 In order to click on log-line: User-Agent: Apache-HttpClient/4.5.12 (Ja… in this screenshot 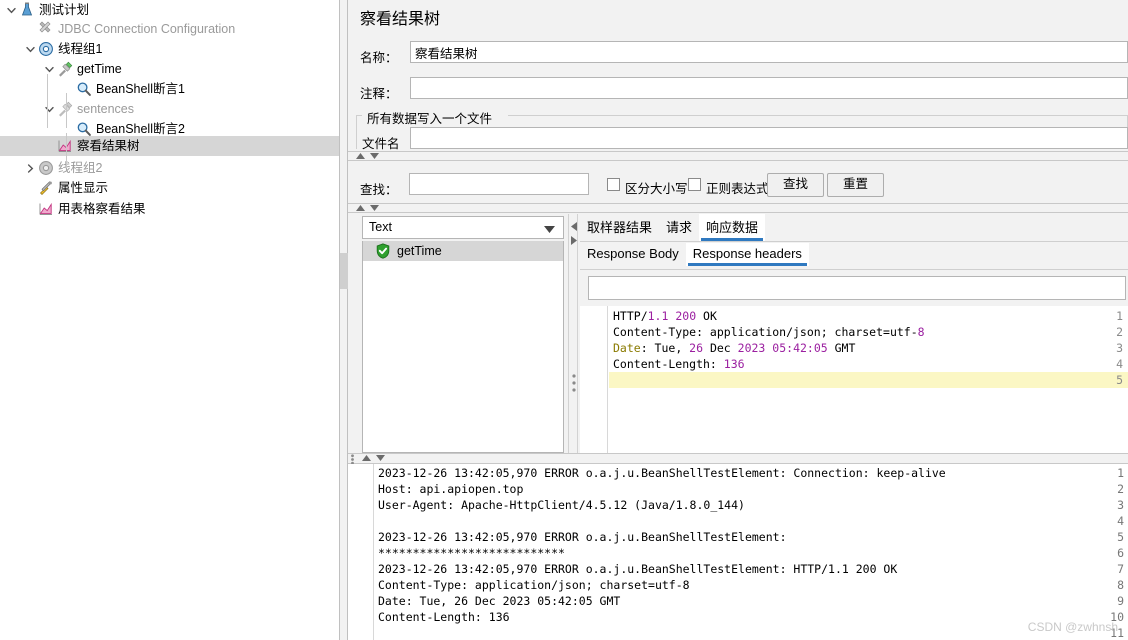, I will do `click(561, 505)`.